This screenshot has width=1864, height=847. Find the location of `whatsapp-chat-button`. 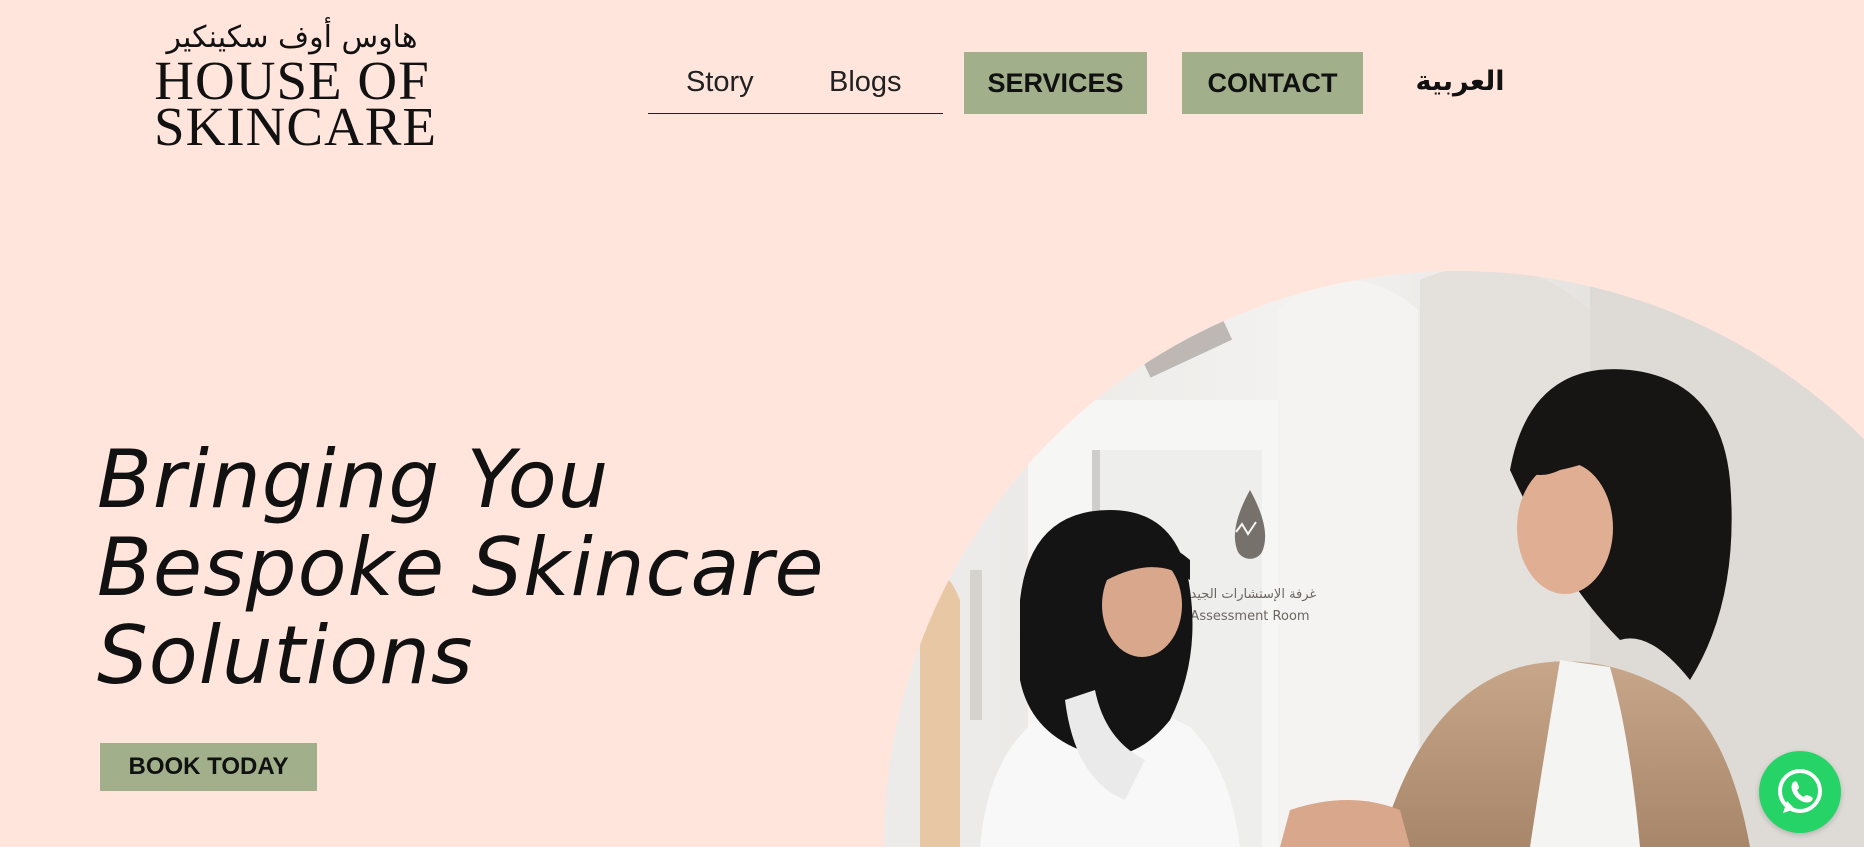

whatsapp-chat-button is located at coordinates (1800, 792).